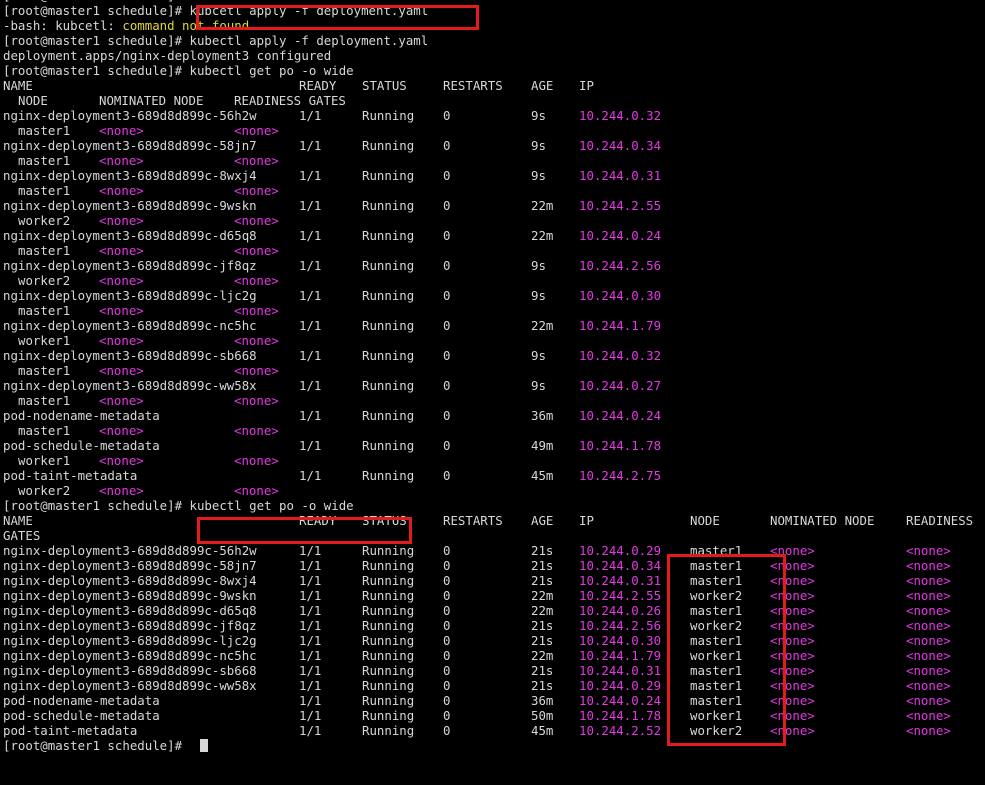  What do you see at coordinates (204, 745) in the screenshot?
I see `cursor-block` at bounding box center [204, 745].